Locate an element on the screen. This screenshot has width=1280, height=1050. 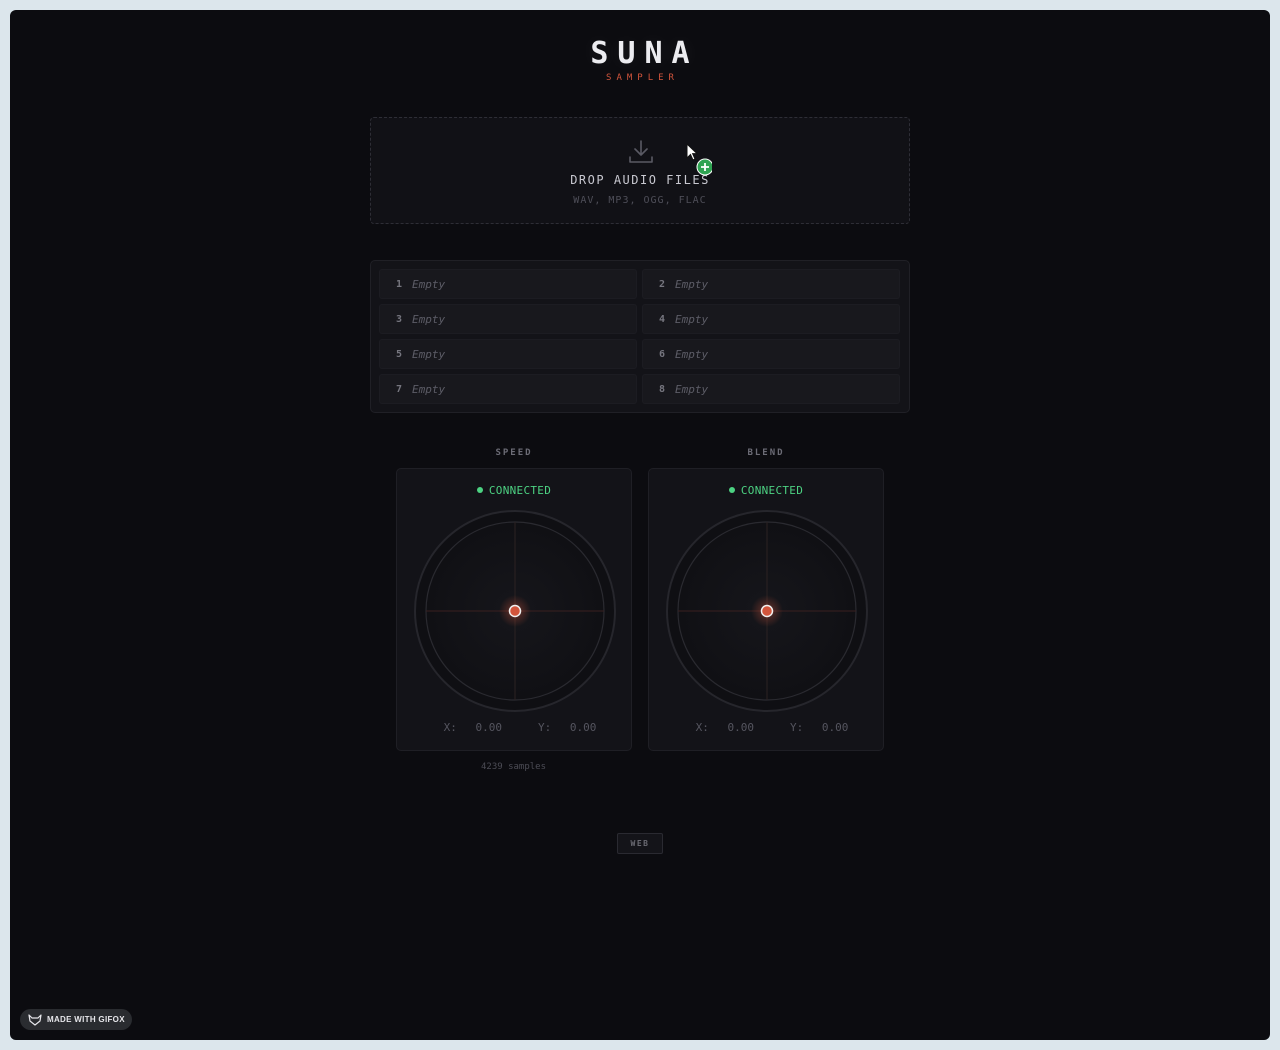
blend-pad-panel: BLEND CONNECTED X: 0.00 Y: 0.00 is located at coordinates (766, 599).